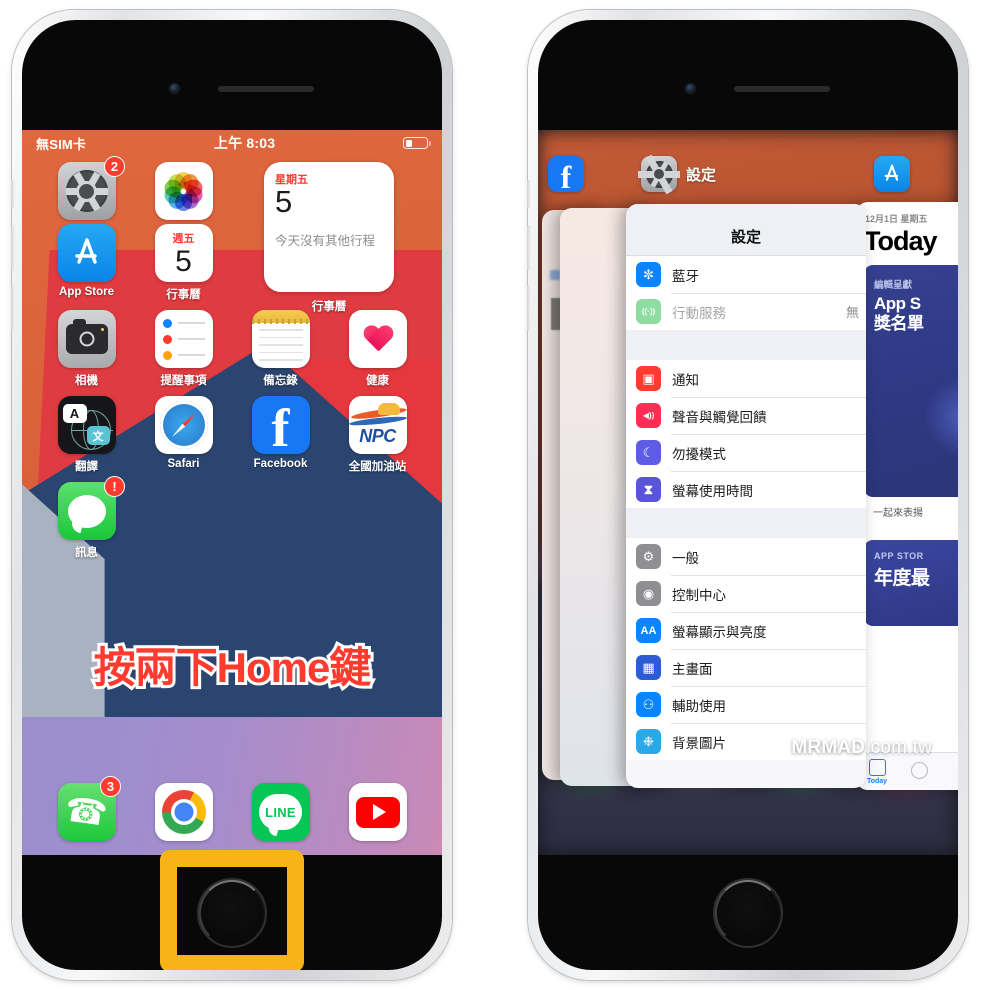  What do you see at coordinates (232, 518) in the screenshot?
I see `app-row: ! 訊息` at bounding box center [232, 518].